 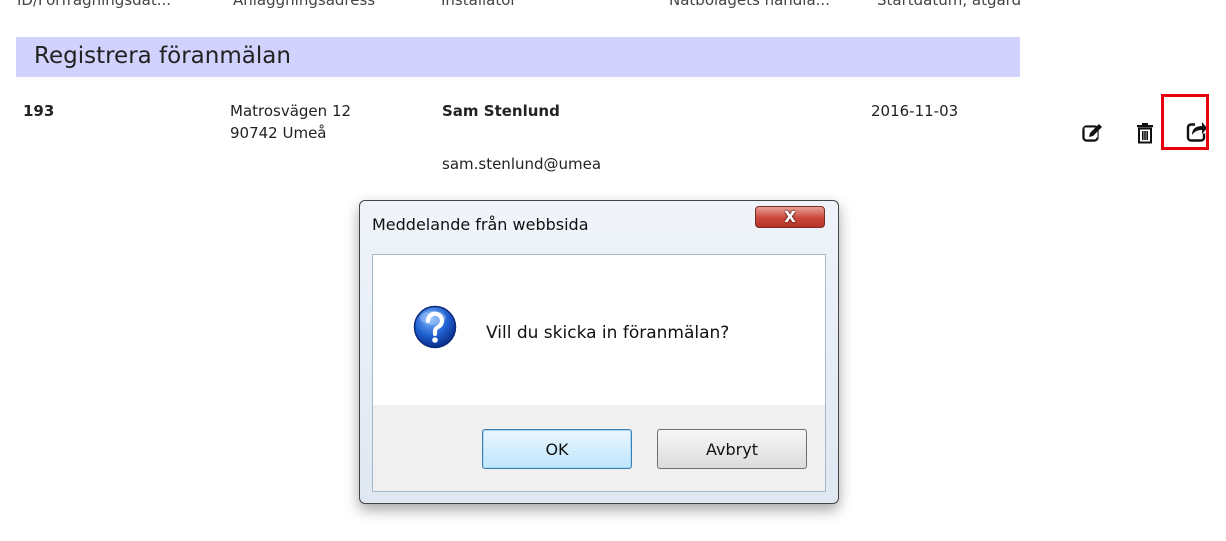 I want to click on section-header: Registrera föranmälan, so click(x=518, y=57).